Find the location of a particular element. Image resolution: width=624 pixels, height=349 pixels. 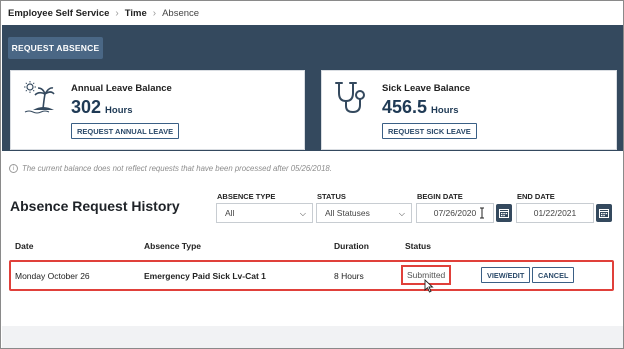

history-title: Absence Request History is located at coordinates (95, 206).